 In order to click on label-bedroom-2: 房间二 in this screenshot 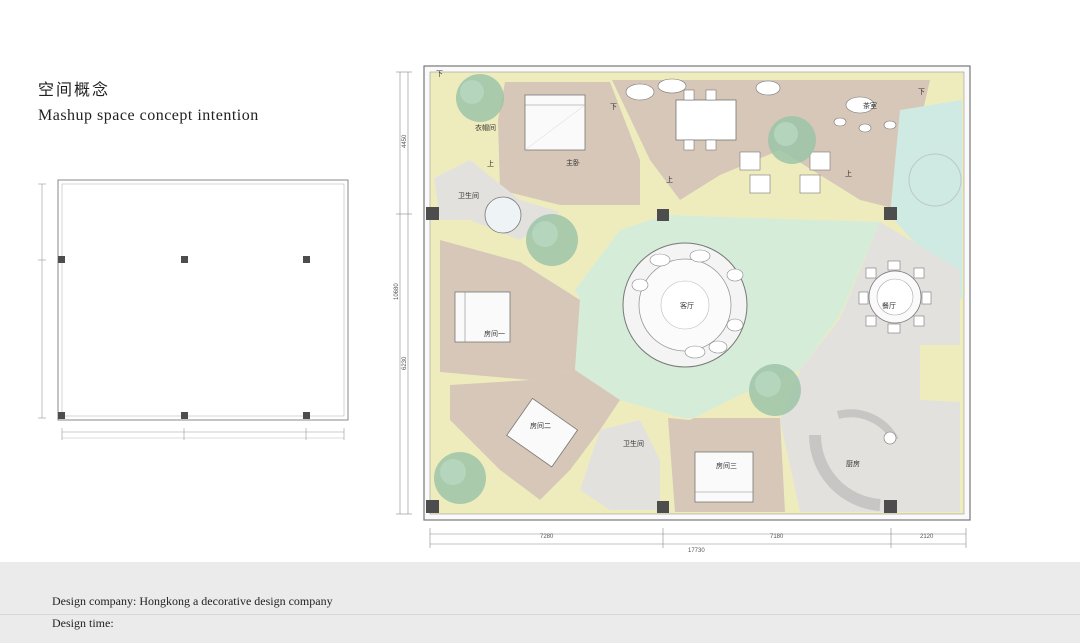, I will do `click(540, 425)`.